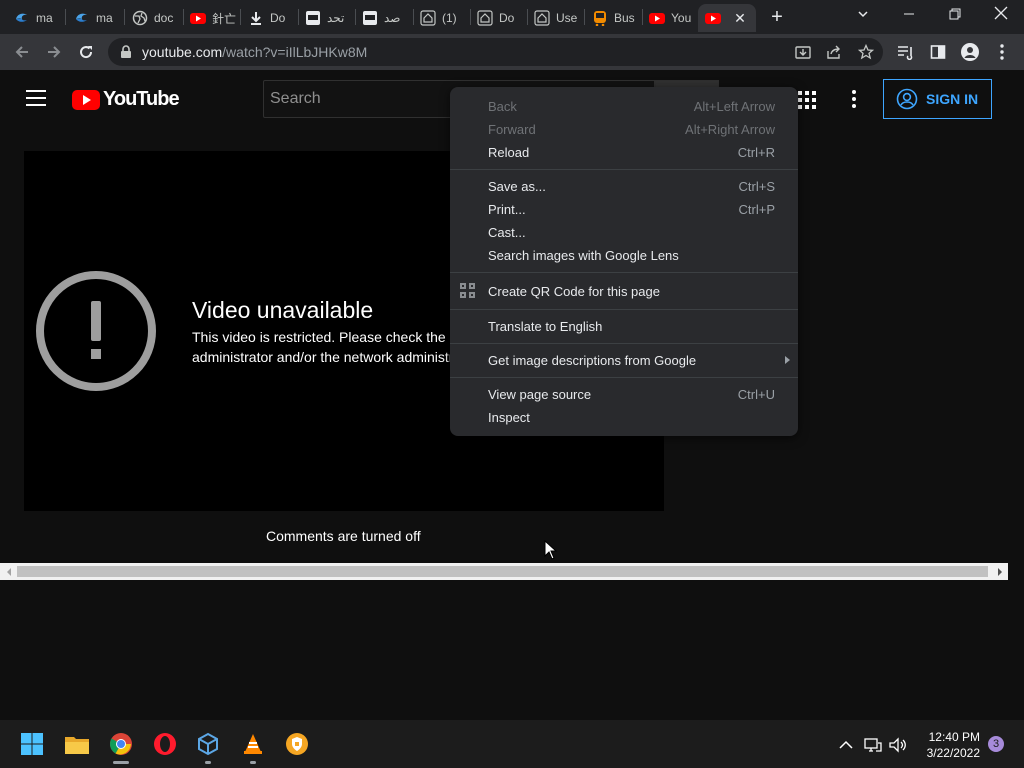 This screenshot has width=1024, height=768. What do you see at coordinates (949, 745) in the screenshot?
I see `system-clock: 12:40 PM 3/22/2022` at bounding box center [949, 745].